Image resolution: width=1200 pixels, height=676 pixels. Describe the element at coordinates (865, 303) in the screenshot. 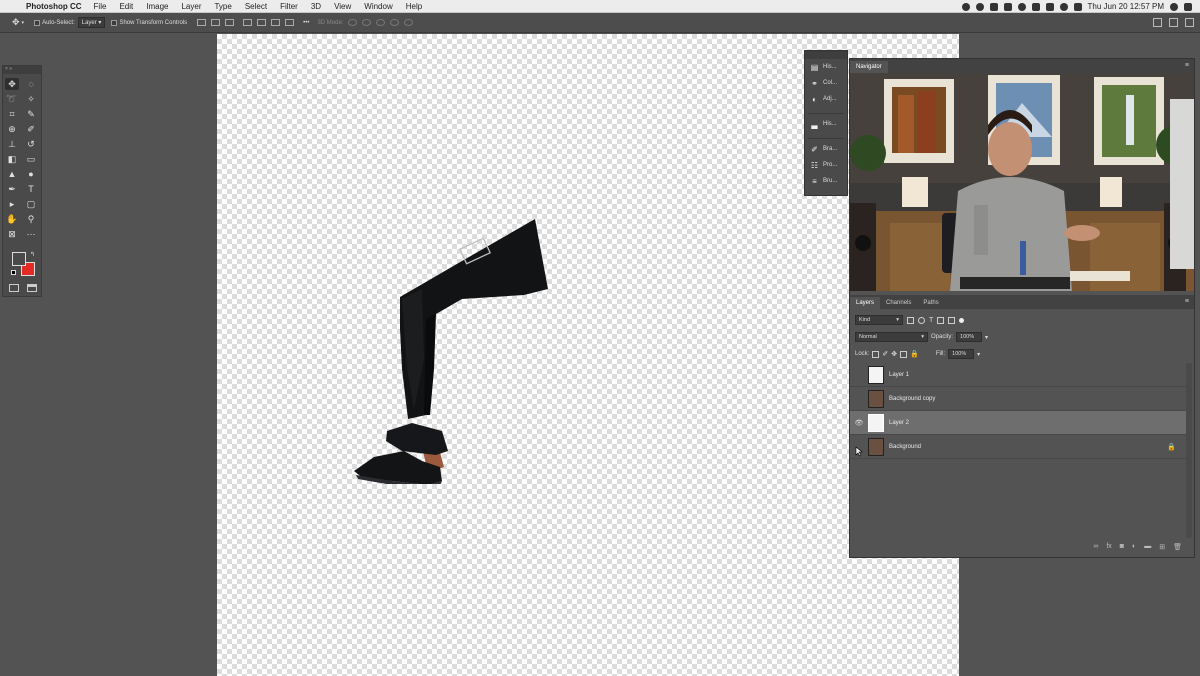

I see `tab-layers: Layers` at that location.